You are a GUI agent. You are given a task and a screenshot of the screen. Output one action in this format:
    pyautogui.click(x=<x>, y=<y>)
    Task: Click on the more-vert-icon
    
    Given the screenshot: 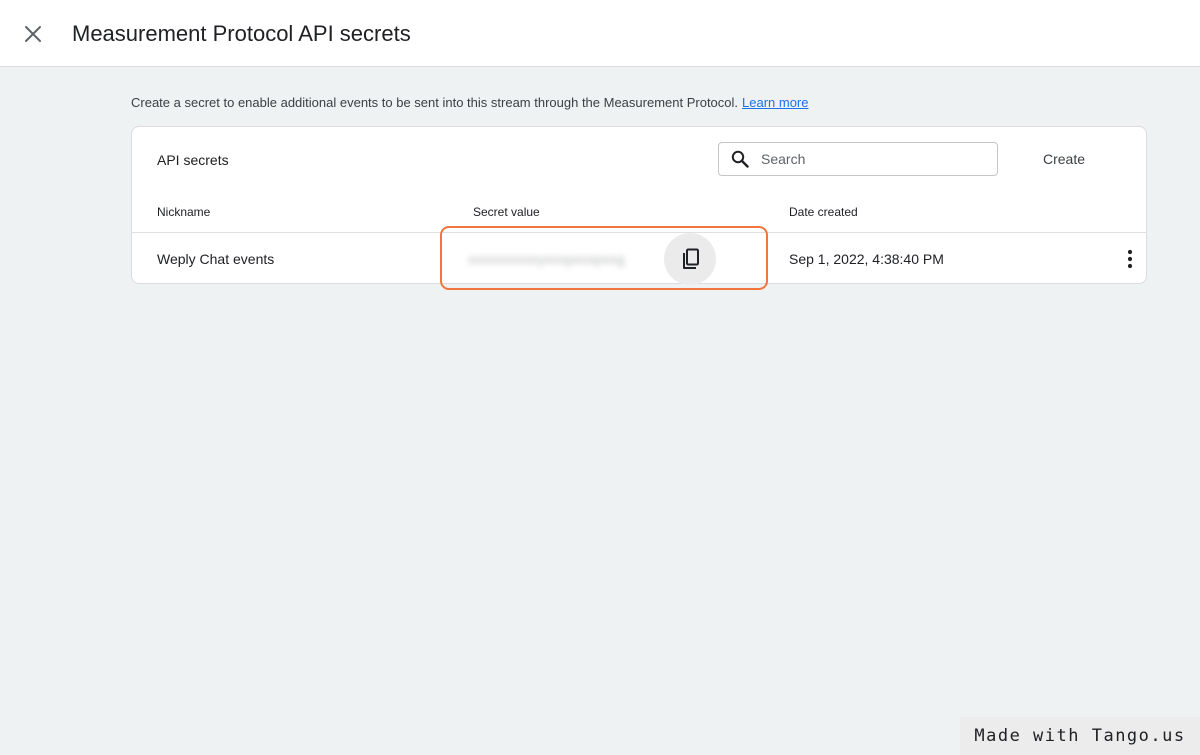 What is the action you would take?
    pyautogui.click(x=1130, y=259)
    